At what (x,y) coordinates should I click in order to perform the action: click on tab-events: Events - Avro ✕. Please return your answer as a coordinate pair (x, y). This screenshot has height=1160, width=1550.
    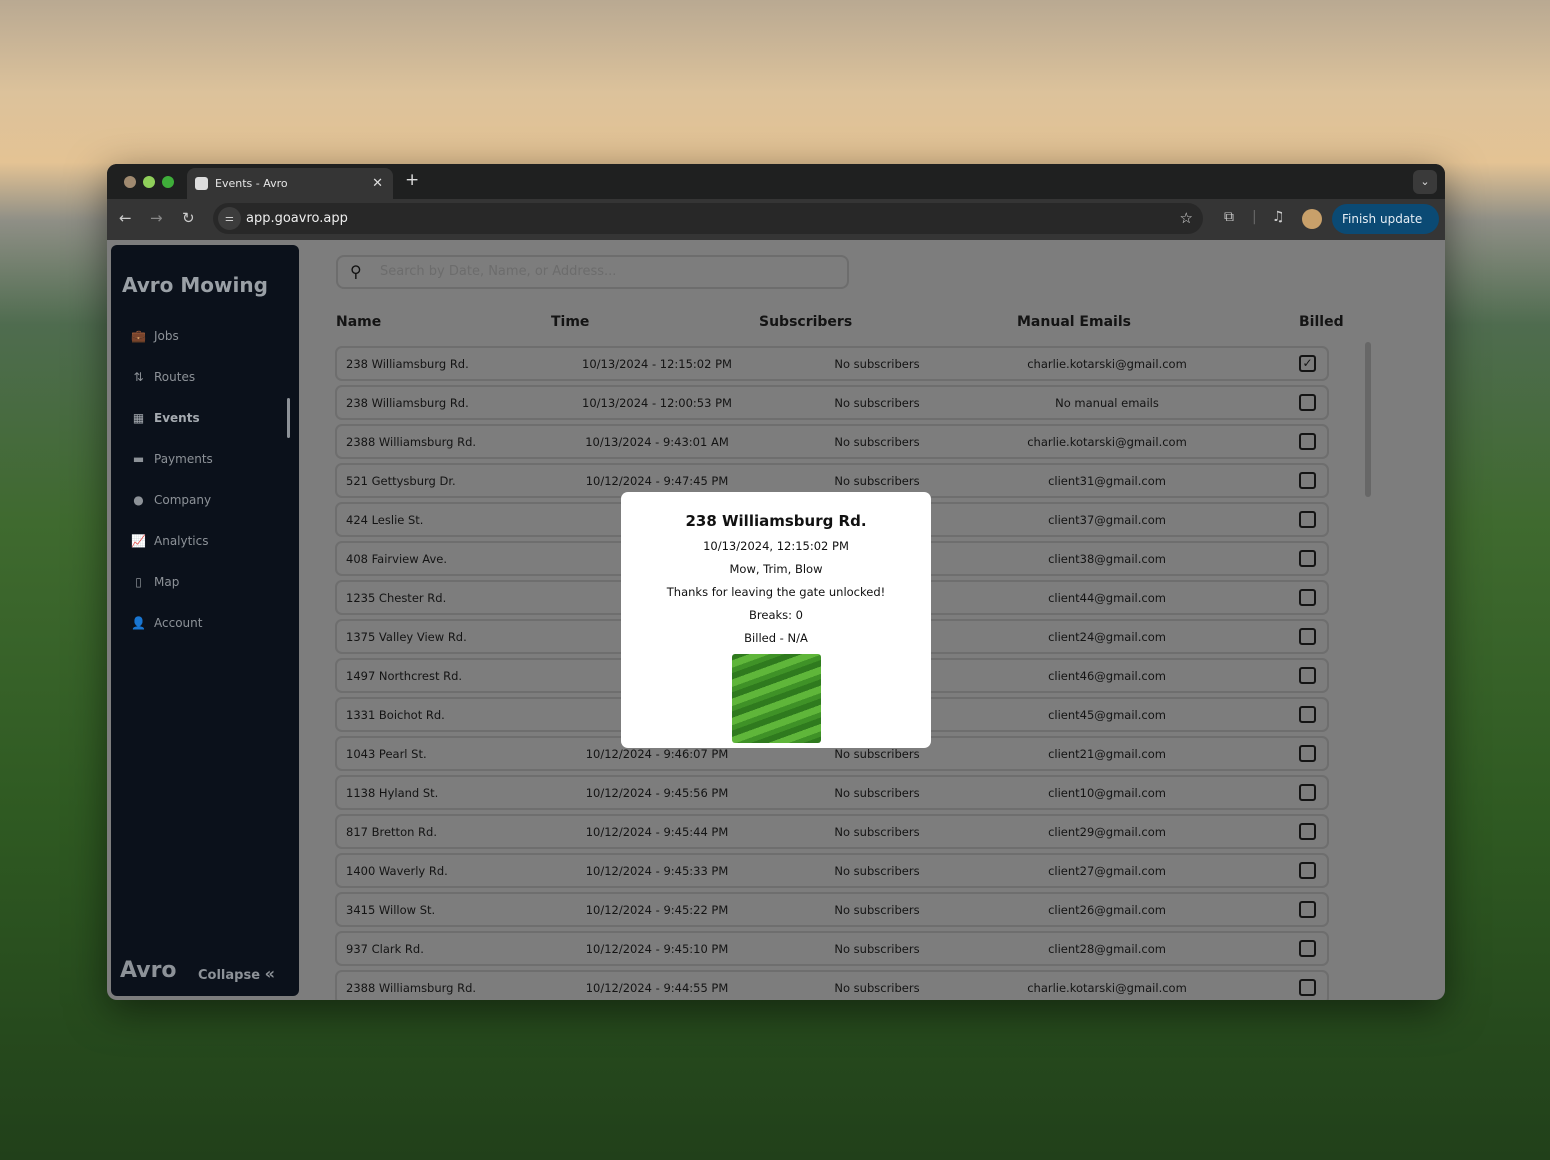
    Looking at the image, I should click on (290, 183).